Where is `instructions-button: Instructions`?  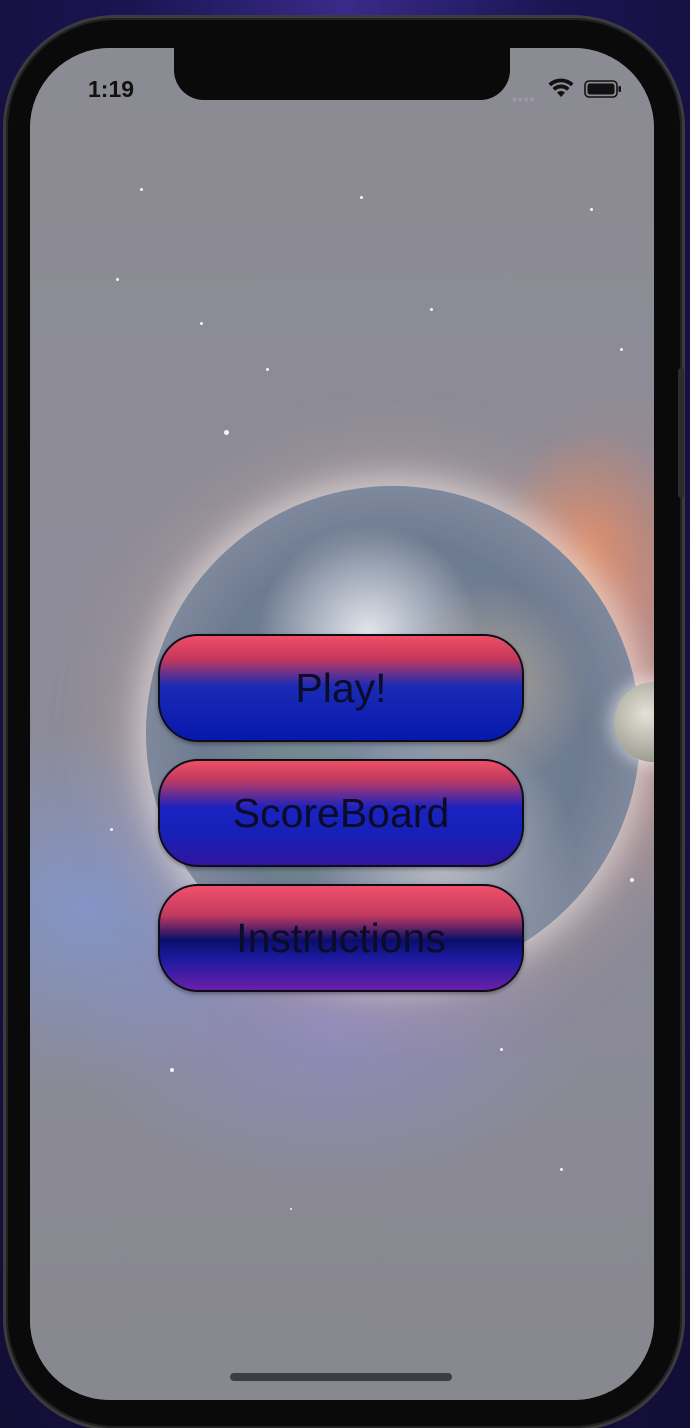 instructions-button: Instructions is located at coordinates (341, 938).